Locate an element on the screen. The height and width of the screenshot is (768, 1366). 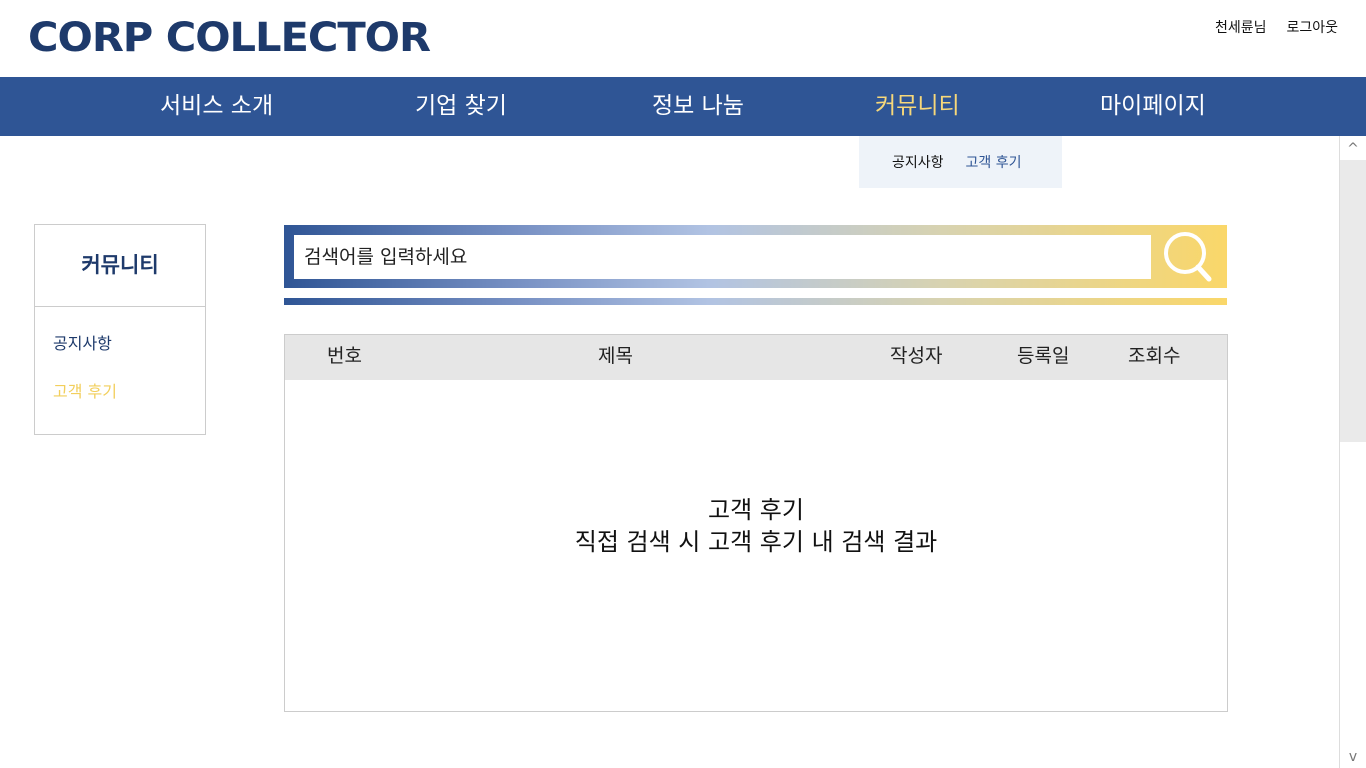
sidebar-item-notice: 공지사항 is located at coordinates (82, 342).